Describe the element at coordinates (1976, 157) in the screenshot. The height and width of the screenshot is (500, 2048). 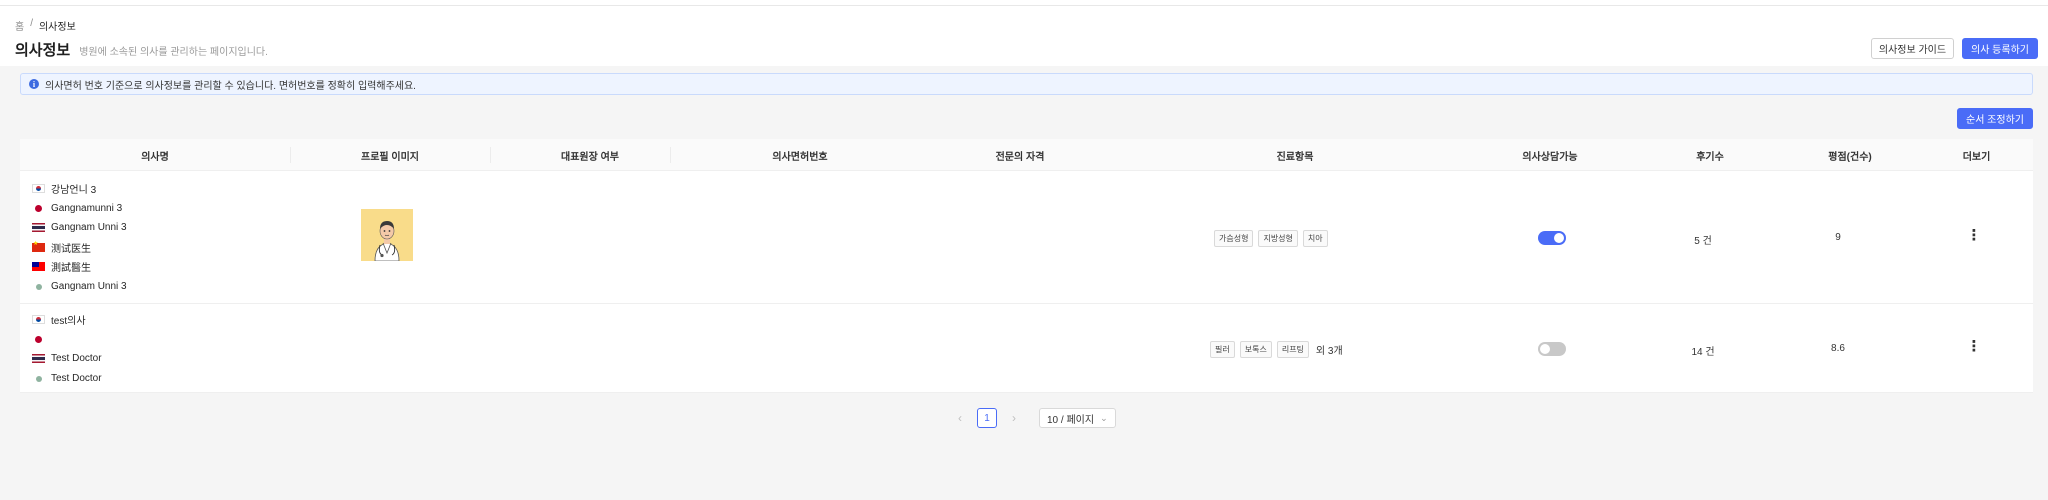
I see `column-header-more: 더보기` at that location.